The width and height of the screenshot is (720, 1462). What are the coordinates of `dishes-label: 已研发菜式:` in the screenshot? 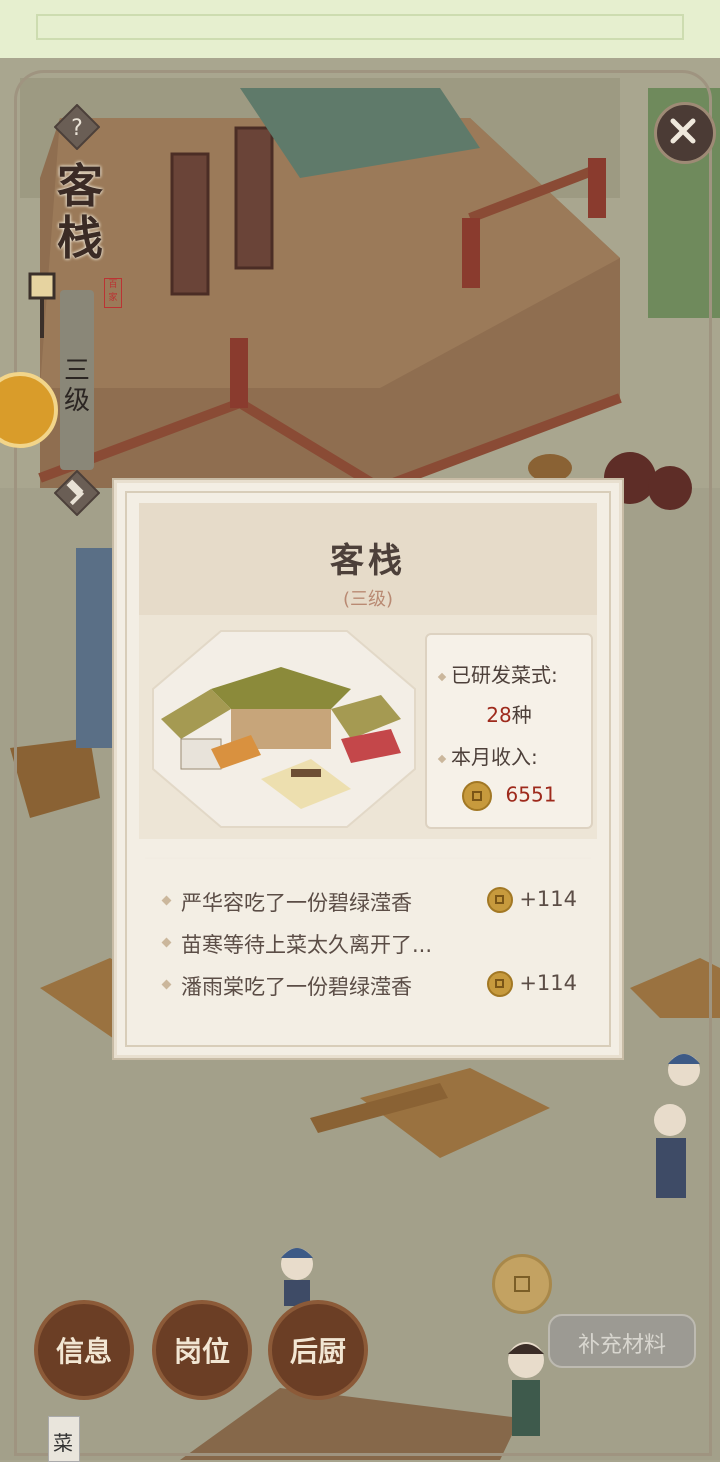 It's located at (497, 673).